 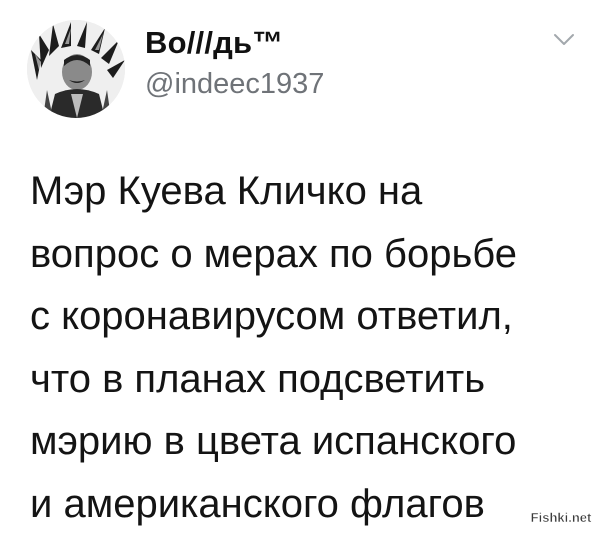 What do you see at coordinates (564, 40) in the screenshot?
I see `chevron-down-icon` at bounding box center [564, 40].